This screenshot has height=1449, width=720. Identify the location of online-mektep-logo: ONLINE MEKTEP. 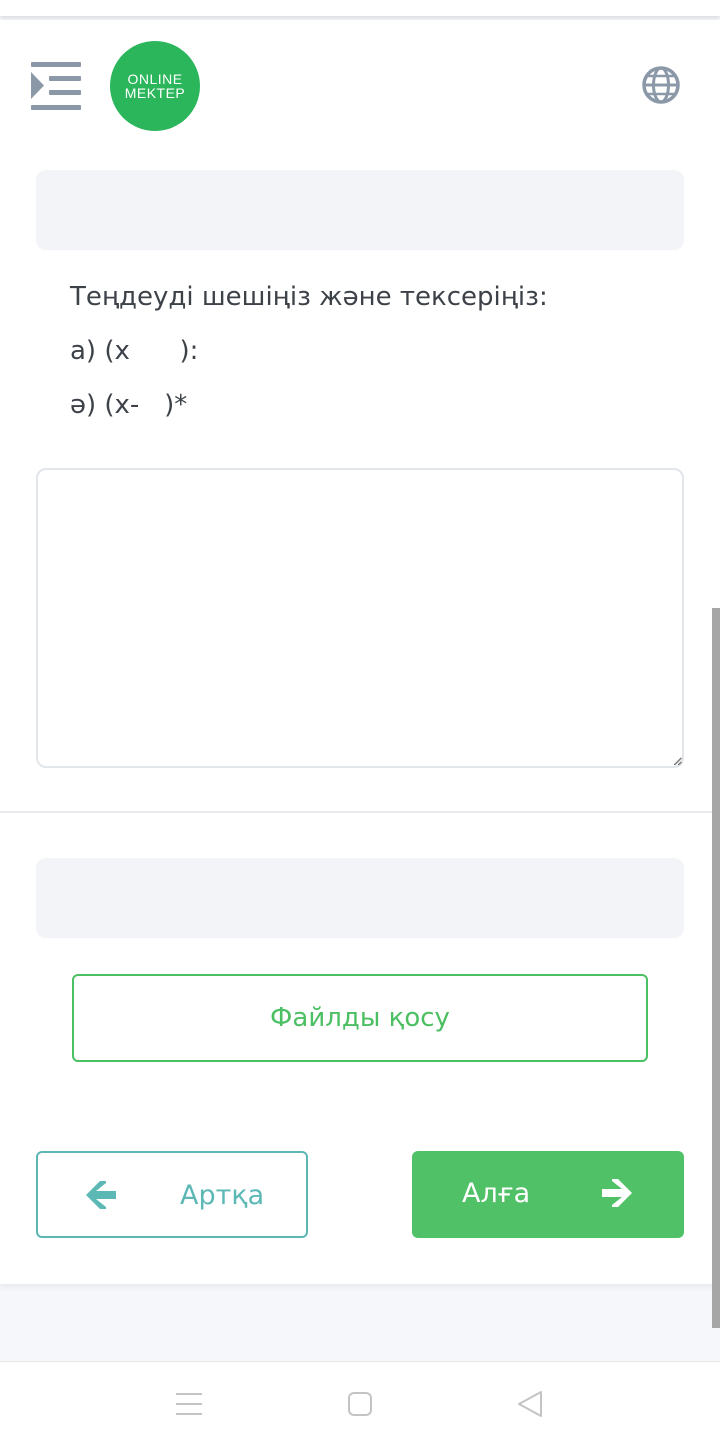
(155, 86).